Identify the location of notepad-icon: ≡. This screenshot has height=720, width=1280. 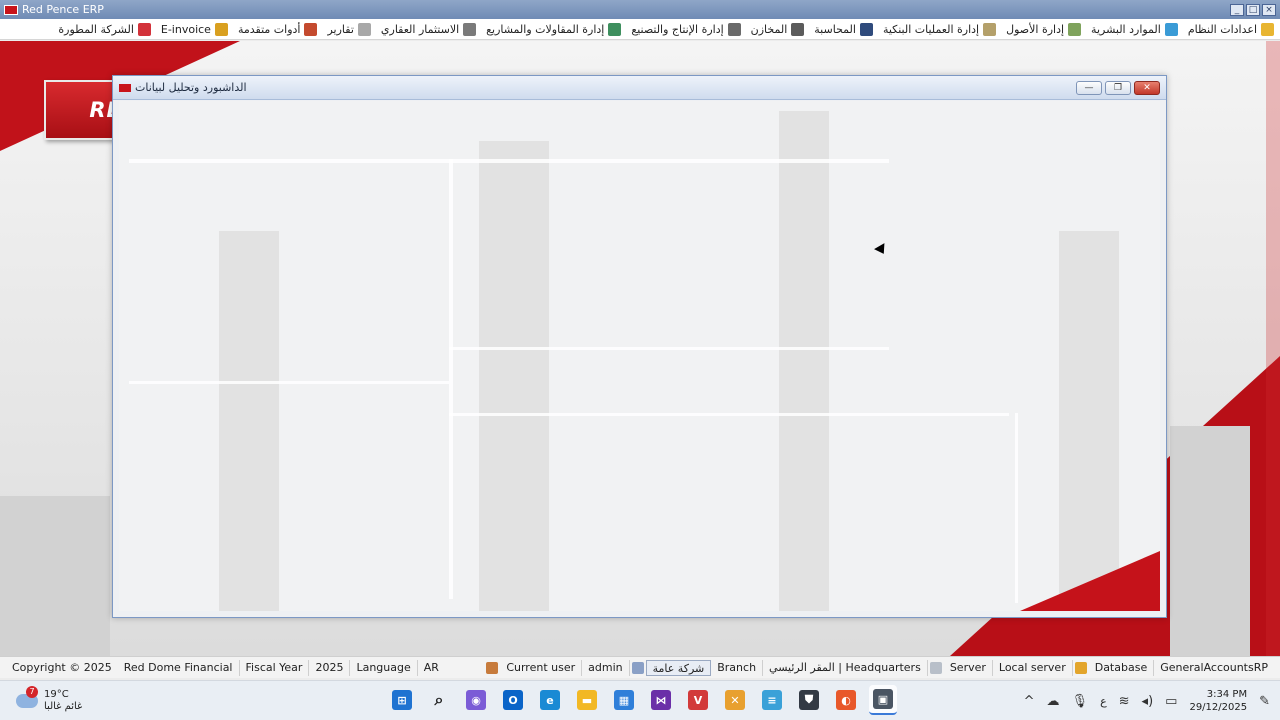
(772, 700).